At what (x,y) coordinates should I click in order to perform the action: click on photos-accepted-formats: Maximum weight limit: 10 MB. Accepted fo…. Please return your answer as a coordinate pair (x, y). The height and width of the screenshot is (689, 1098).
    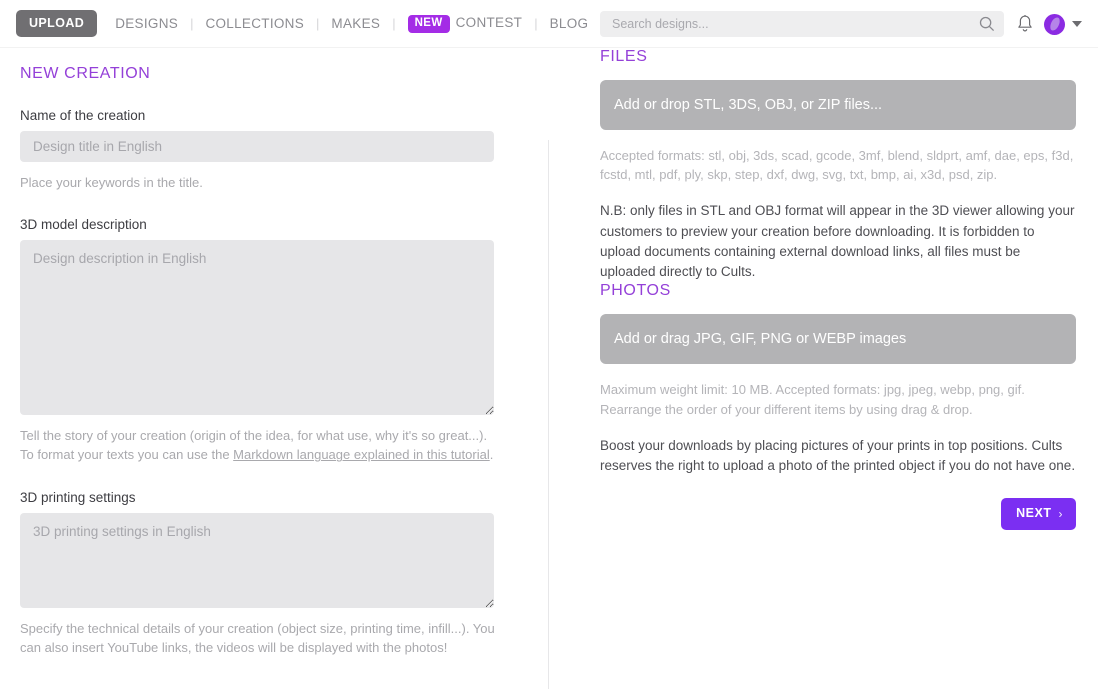
    Looking at the image, I should click on (812, 399).